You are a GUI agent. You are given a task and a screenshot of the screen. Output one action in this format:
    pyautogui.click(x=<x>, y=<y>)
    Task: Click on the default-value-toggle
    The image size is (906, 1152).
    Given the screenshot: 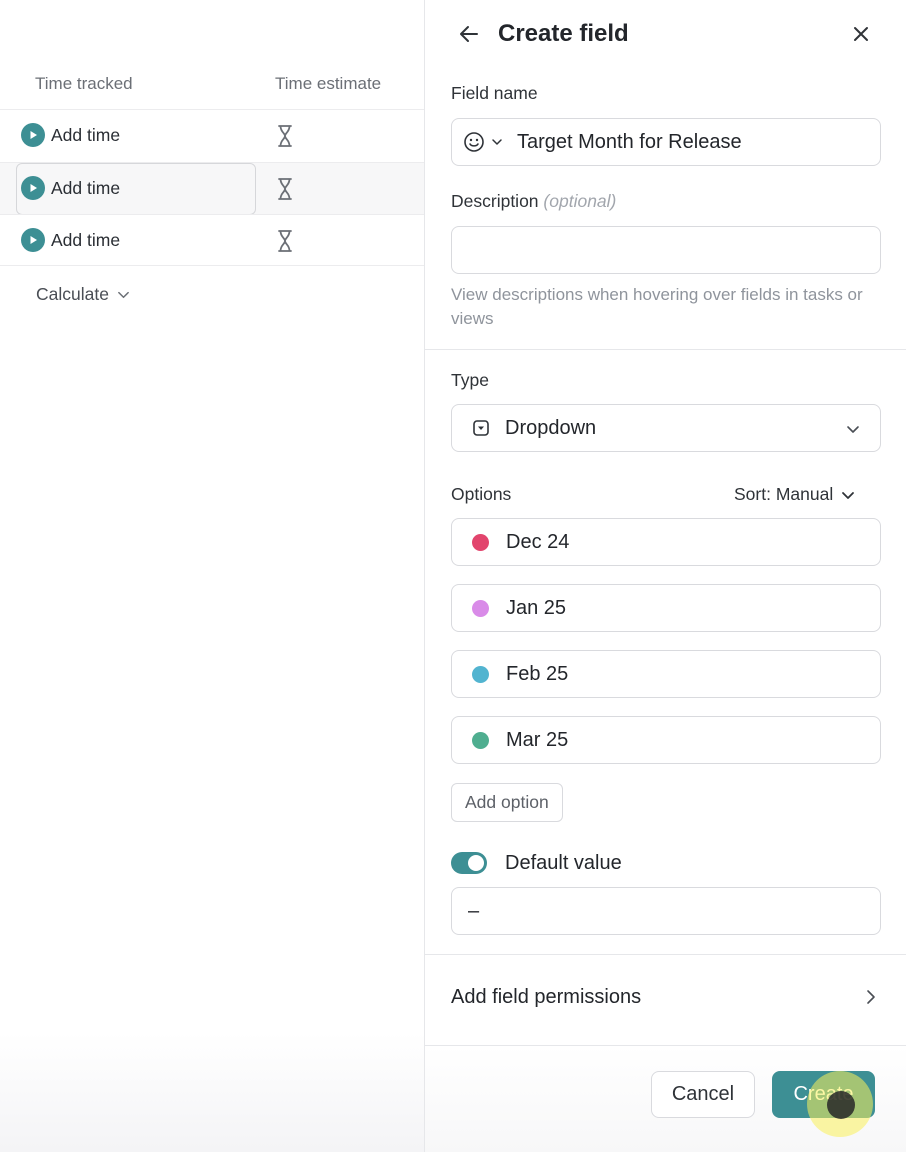 What is the action you would take?
    pyautogui.click(x=469, y=863)
    